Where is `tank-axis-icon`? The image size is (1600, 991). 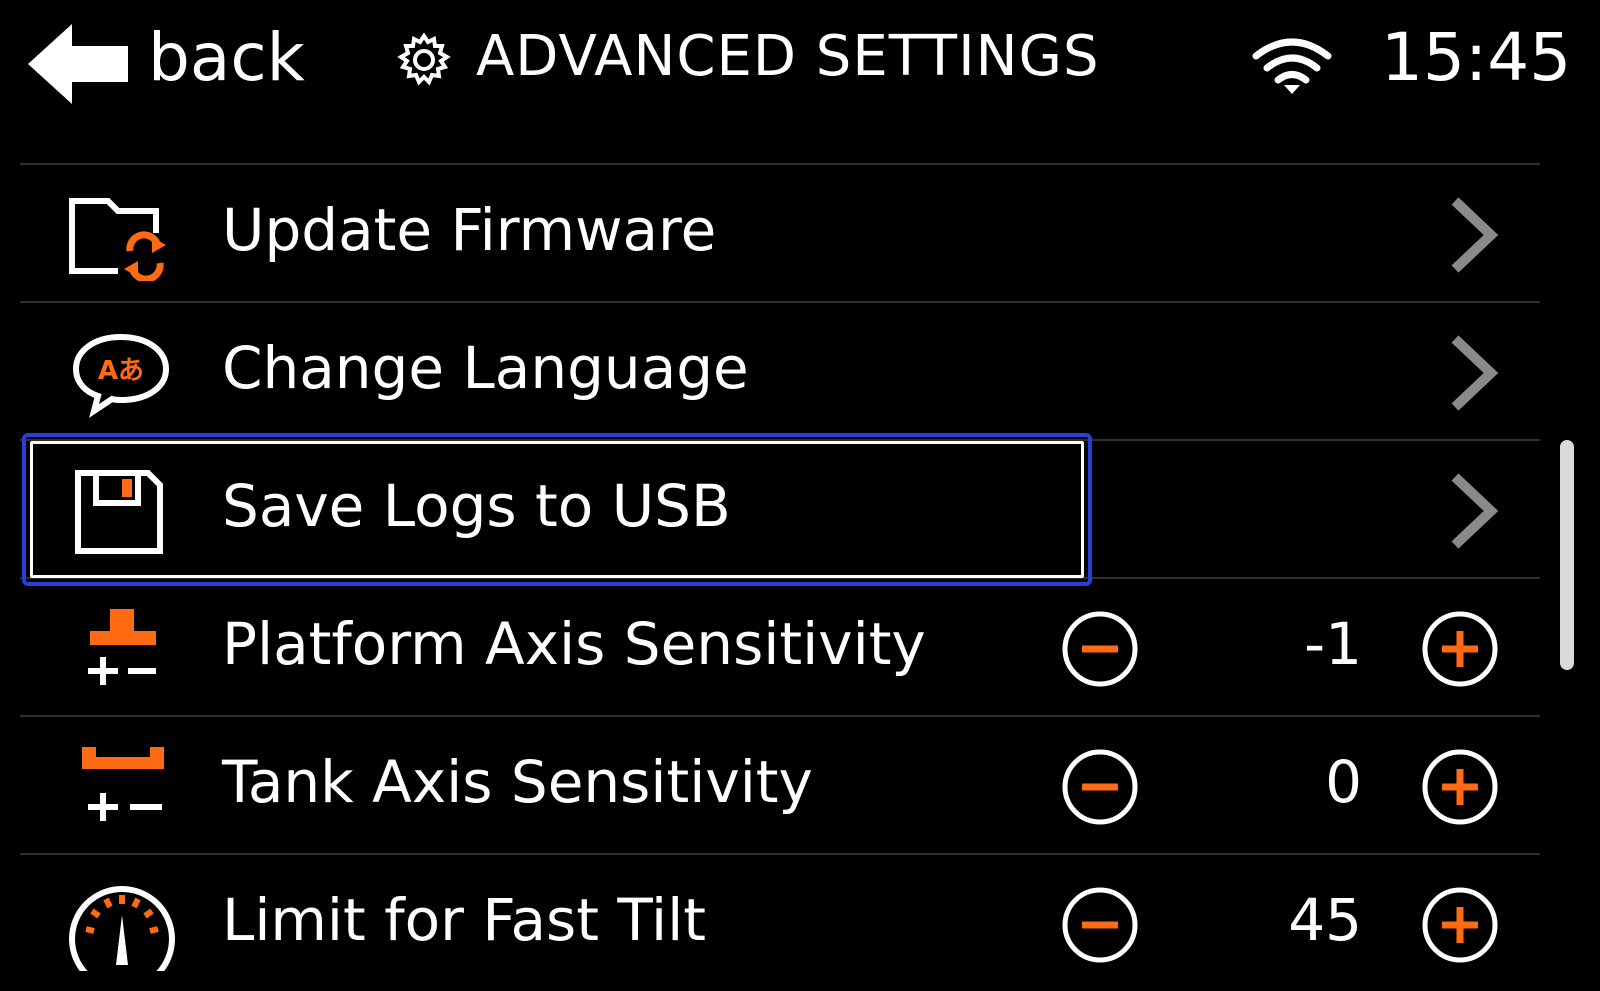
tank-axis-icon is located at coordinates (123, 784).